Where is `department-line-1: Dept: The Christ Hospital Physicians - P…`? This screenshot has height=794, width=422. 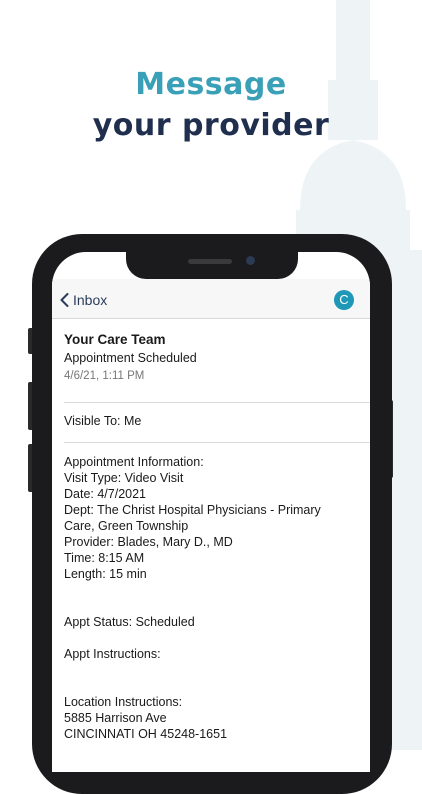 department-line-1: Dept: The Christ Hospital Physicians - P… is located at coordinates (192, 510).